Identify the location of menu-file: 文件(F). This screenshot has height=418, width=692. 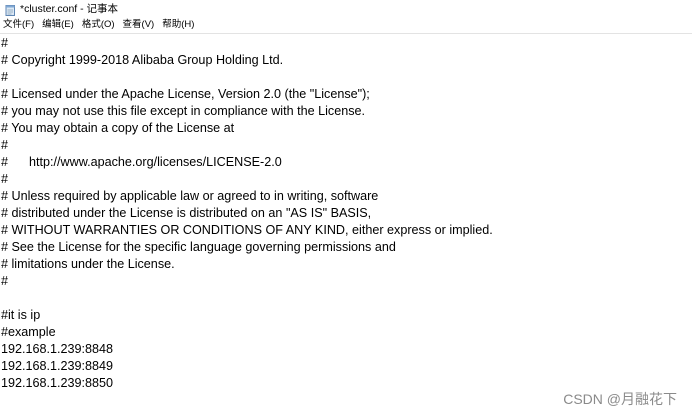
(19, 25).